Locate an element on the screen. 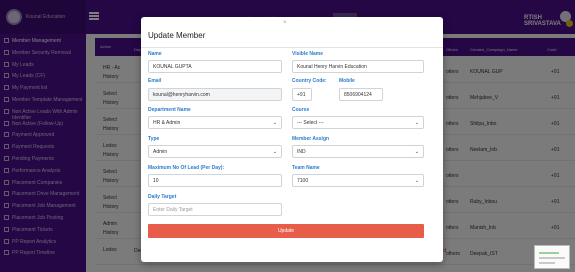 This screenshot has width=575, height=272. type-label: Type is located at coordinates (154, 139).